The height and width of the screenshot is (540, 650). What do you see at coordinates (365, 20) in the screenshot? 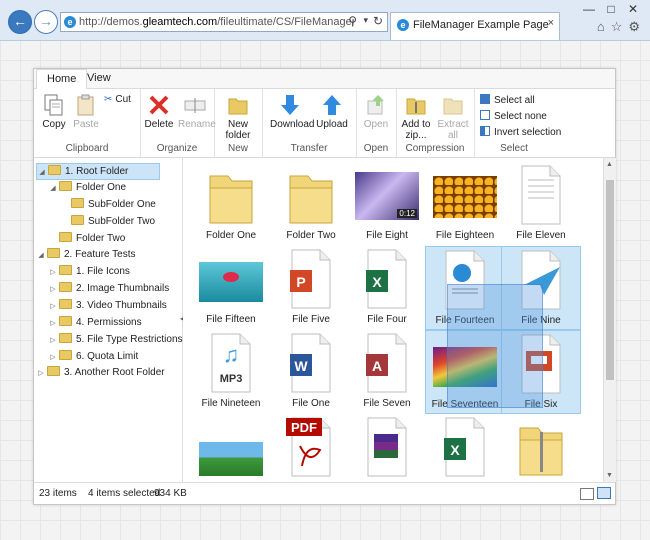
I see `dropdown-icon: ▾` at bounding box center [365, 20].